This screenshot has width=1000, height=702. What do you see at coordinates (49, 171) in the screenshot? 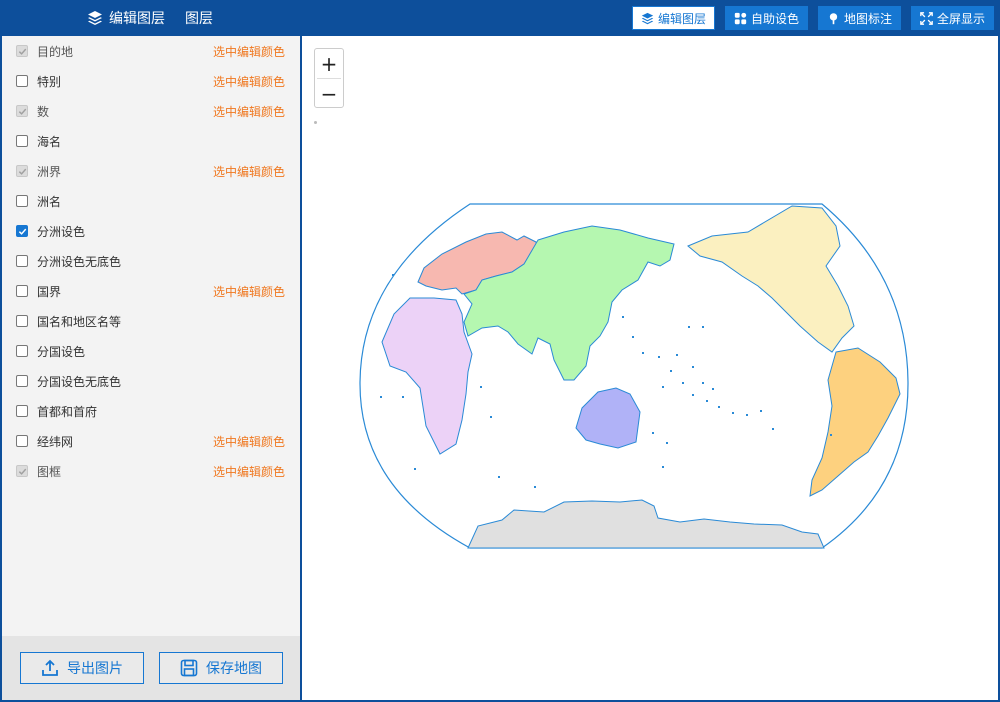
I see `layer-name: 洲界` at bounding box center [49, 171].